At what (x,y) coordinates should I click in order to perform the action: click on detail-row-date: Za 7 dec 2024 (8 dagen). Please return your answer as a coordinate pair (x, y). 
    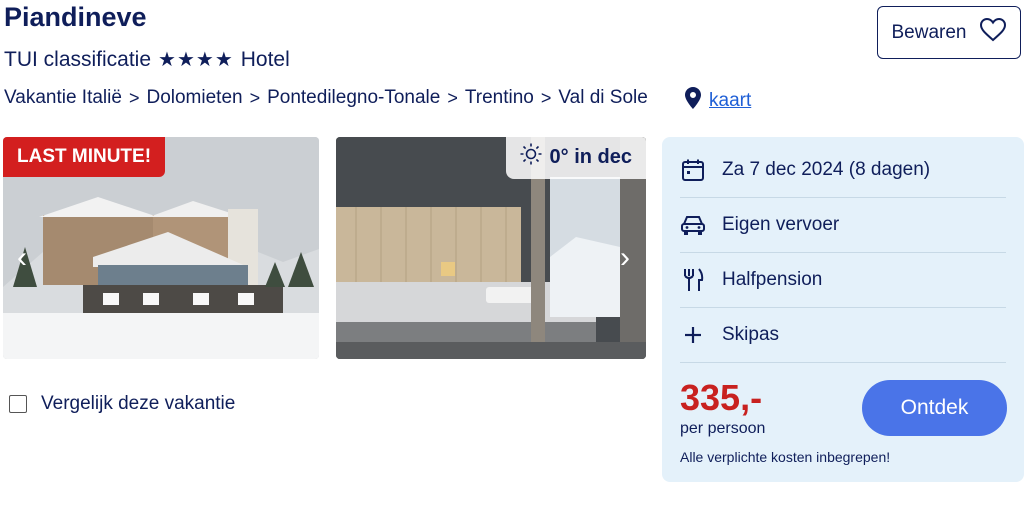
    Looking at the image, I should click on (843, 170).